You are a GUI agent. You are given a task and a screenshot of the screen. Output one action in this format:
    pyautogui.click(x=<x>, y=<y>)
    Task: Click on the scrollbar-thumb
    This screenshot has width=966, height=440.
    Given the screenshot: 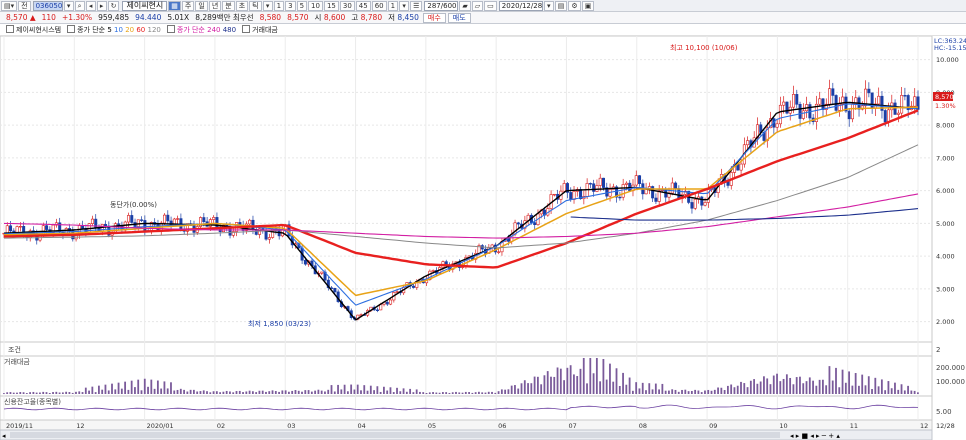 What is the action you would take?
    pyautogui.click(x=395, y=435)
    